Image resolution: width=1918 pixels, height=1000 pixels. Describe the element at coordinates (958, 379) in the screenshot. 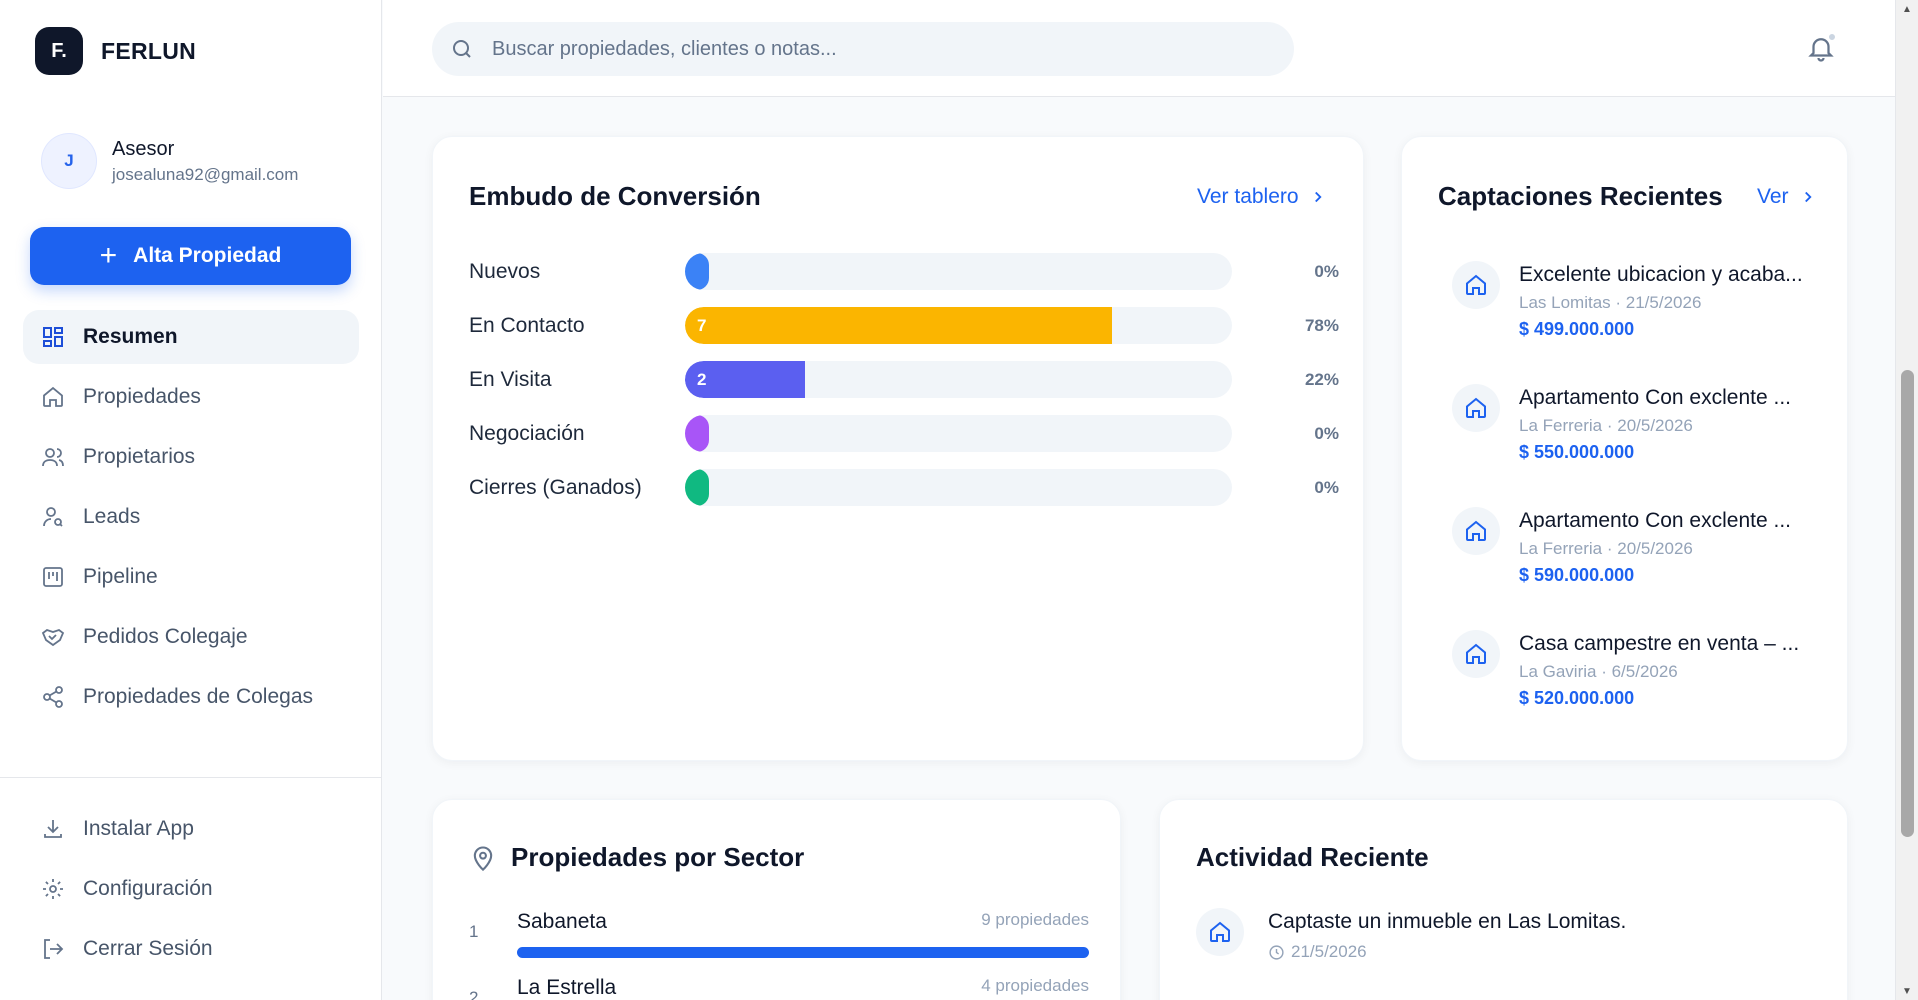

I see `funnel-bar-track: 2` at that location.